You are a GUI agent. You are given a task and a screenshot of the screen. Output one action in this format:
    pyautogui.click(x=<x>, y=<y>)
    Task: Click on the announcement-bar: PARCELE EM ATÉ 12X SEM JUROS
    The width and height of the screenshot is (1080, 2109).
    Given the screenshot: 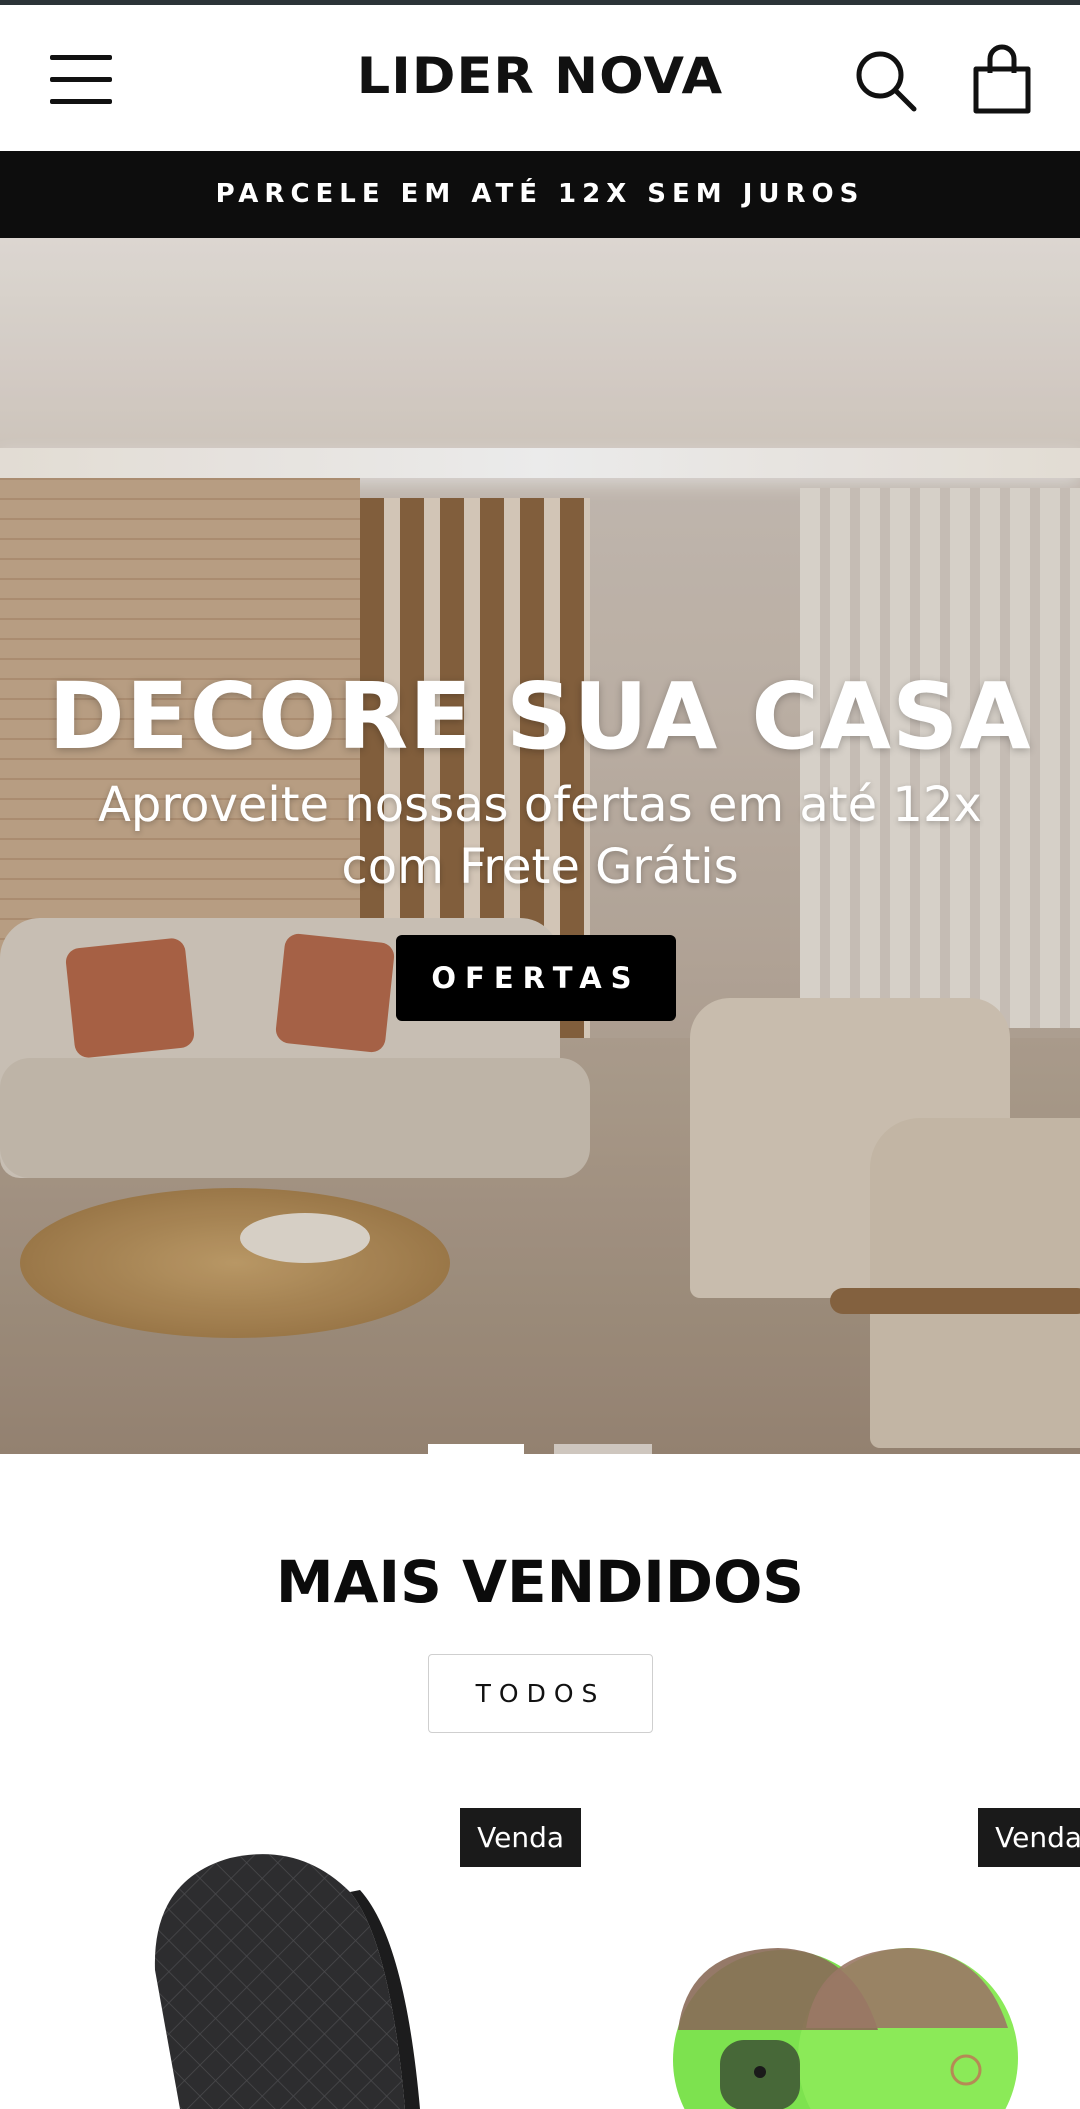 What is the action you would take?
    pyautogui.click(x=540, y=194)
    